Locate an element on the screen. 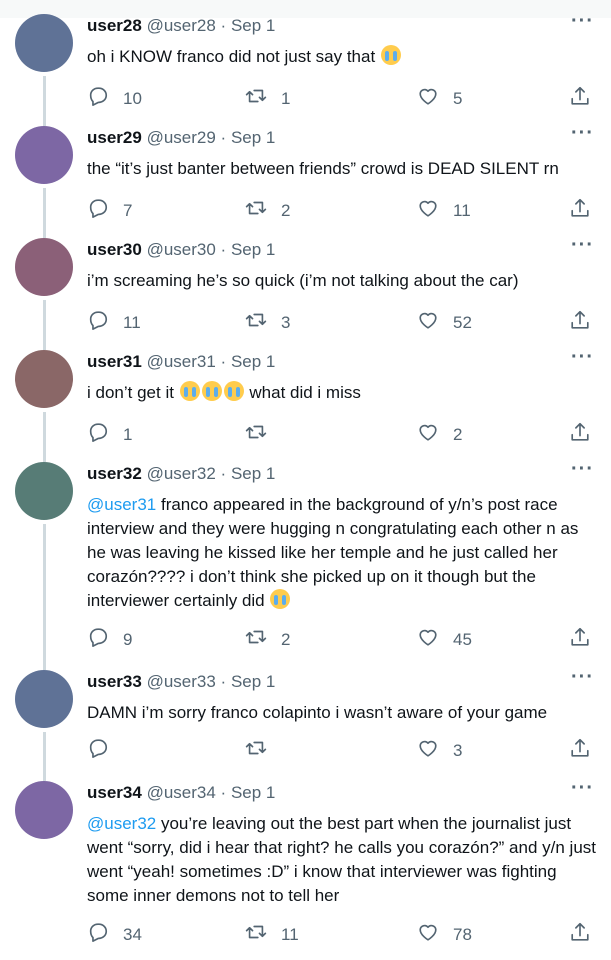 Image resolution: width=611 pixels, height=960 pixels. reply-button: 34 is located at coordinates (114, 934).